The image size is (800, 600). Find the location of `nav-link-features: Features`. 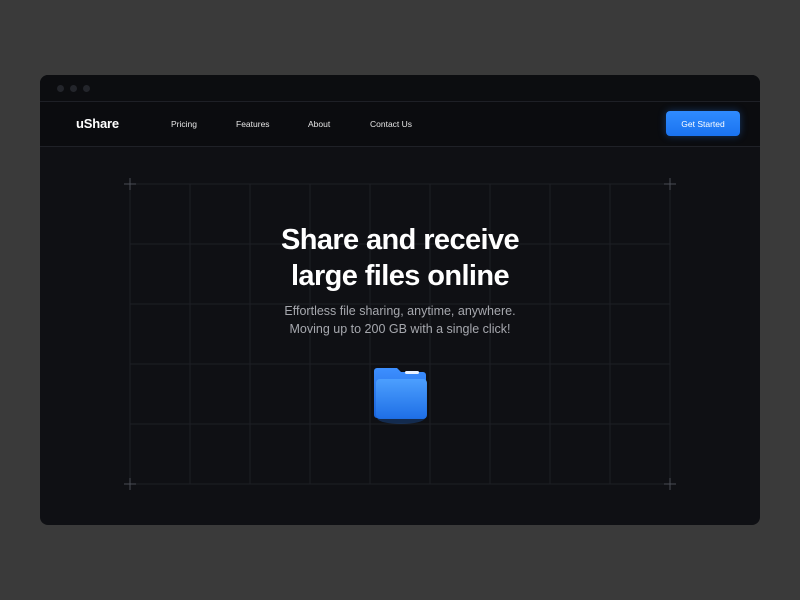

nav-link-features: Features is located at coordinates (253, 124).